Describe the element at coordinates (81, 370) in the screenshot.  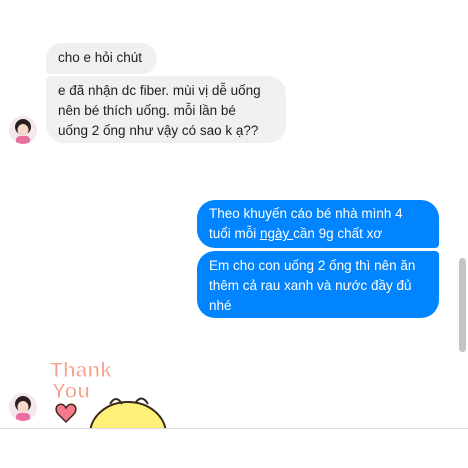
I see `sticker-text-thank: Thank` at that location.